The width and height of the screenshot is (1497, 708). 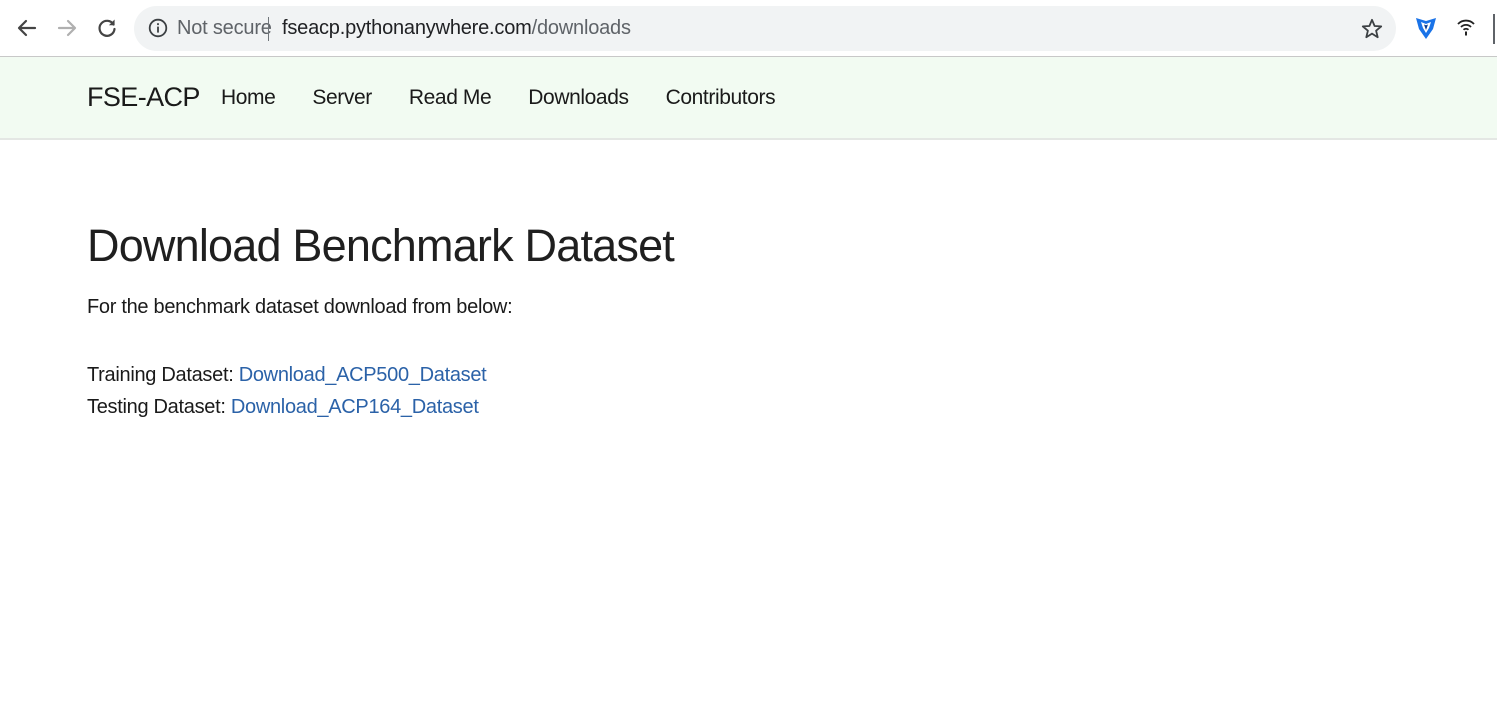 What do you see at coordinates (143, 97) in the screenshot?
I see `site-brand: FSE-ACP` at bounding box center [143, 97].